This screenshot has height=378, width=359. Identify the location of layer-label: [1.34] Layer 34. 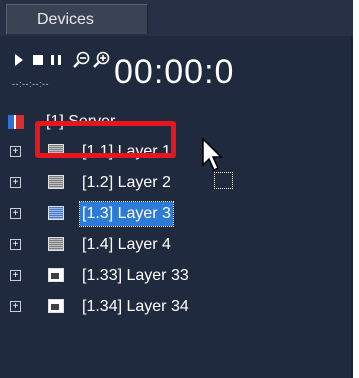
(135, 306).